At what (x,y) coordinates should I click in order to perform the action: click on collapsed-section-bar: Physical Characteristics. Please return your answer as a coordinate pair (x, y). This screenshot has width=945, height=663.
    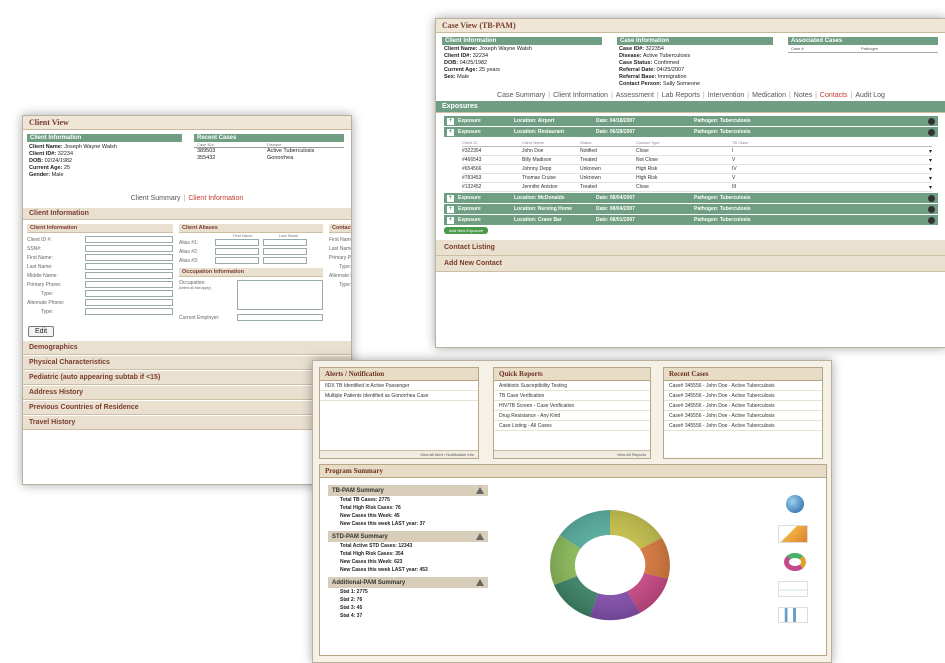
    Looking at the image, I should click on (187, 362).